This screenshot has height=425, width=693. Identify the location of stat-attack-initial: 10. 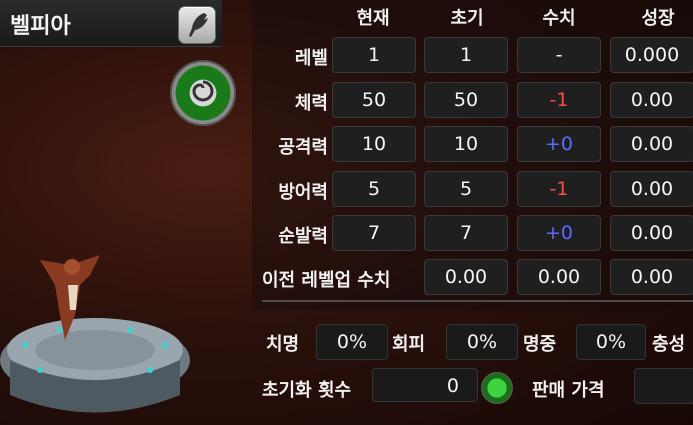
(466, 144).